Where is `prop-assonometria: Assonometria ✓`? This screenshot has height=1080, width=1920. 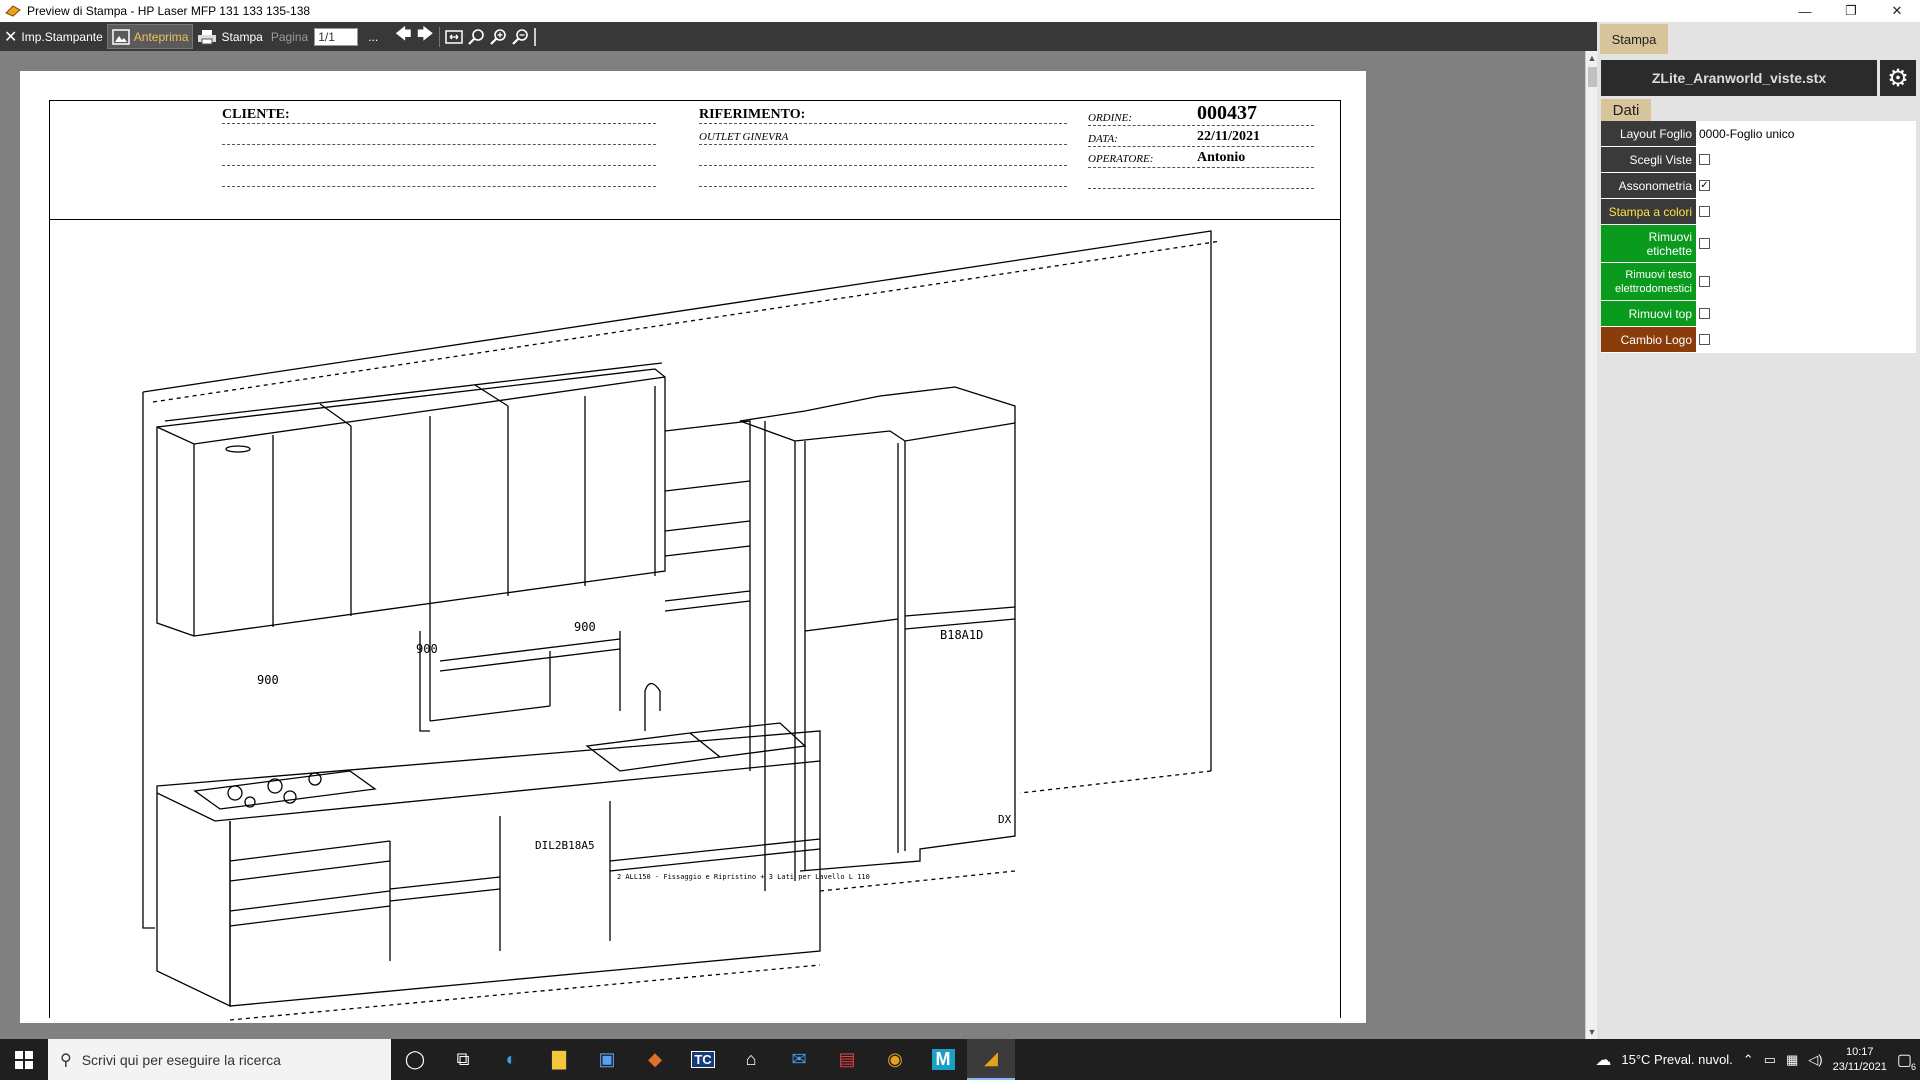 prop-assonometria: Assonometria ✓ is located at coordinates (1758, 186).